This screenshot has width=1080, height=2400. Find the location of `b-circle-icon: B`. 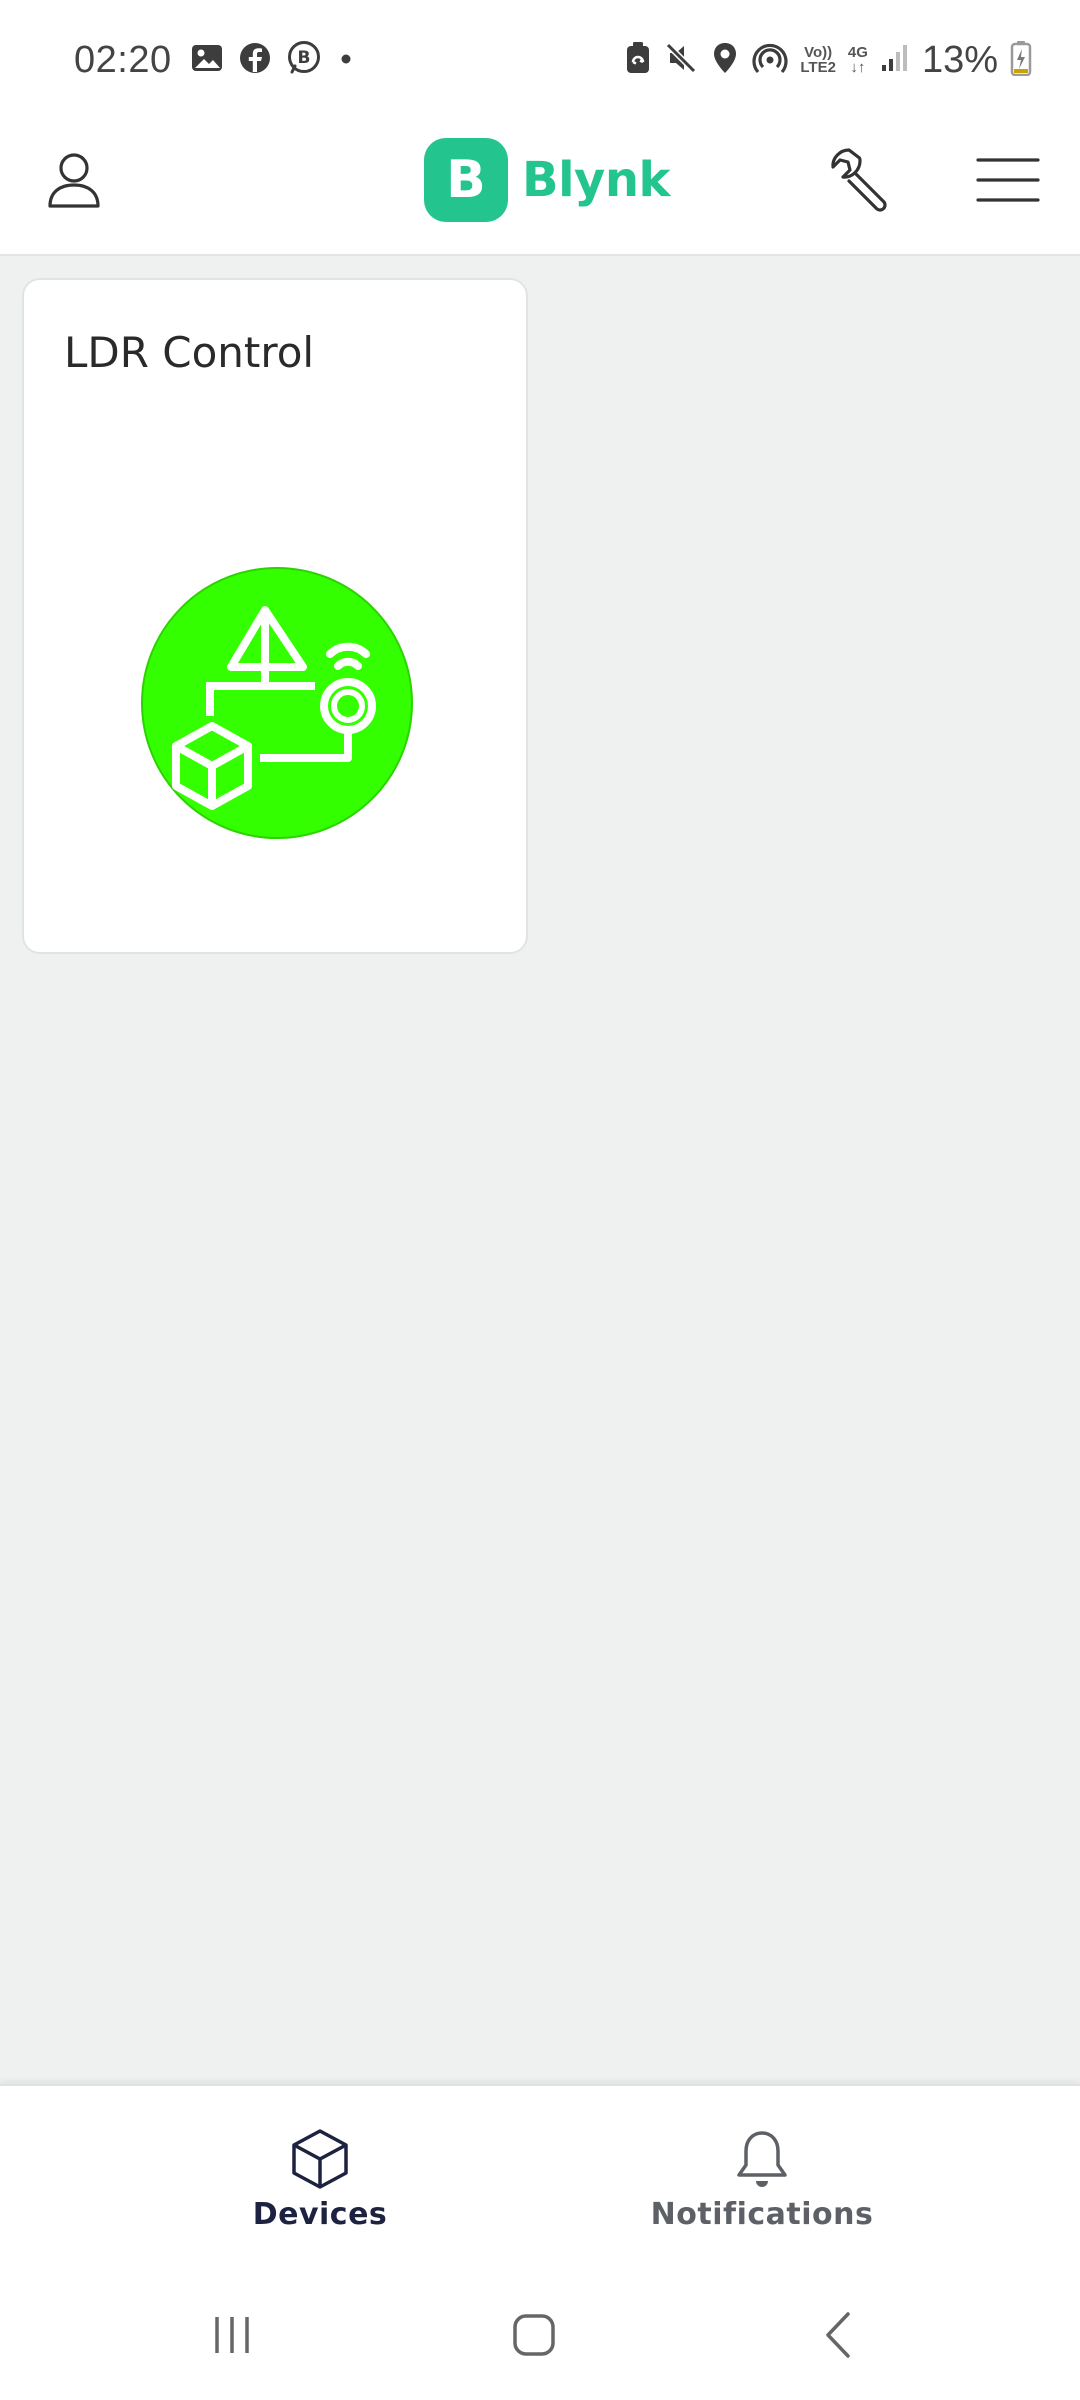

b-circle-icon: B is located at coordinates (304, 60).